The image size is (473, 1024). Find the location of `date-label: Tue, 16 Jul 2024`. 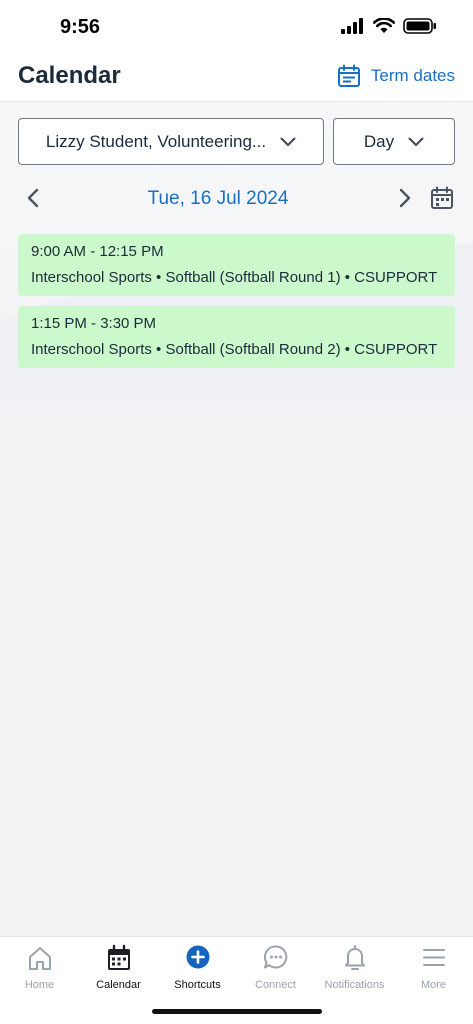

date-label: Tue, 16 Jul 2024 is located at coordinates (218, 199).